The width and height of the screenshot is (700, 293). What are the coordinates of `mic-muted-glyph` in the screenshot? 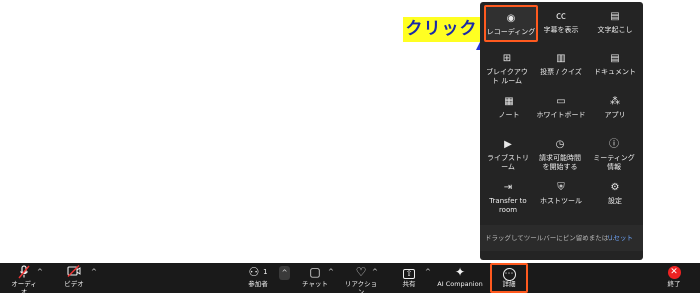 It's located at (24, 272).